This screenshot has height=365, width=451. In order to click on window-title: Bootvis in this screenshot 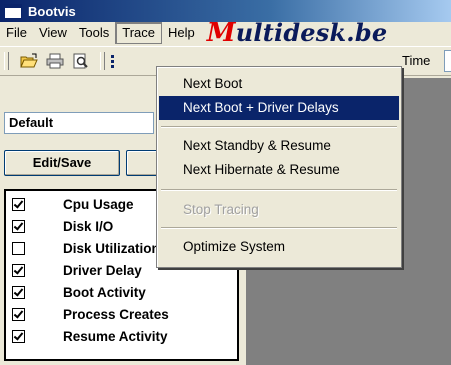, I will do `click(52, 11)`.